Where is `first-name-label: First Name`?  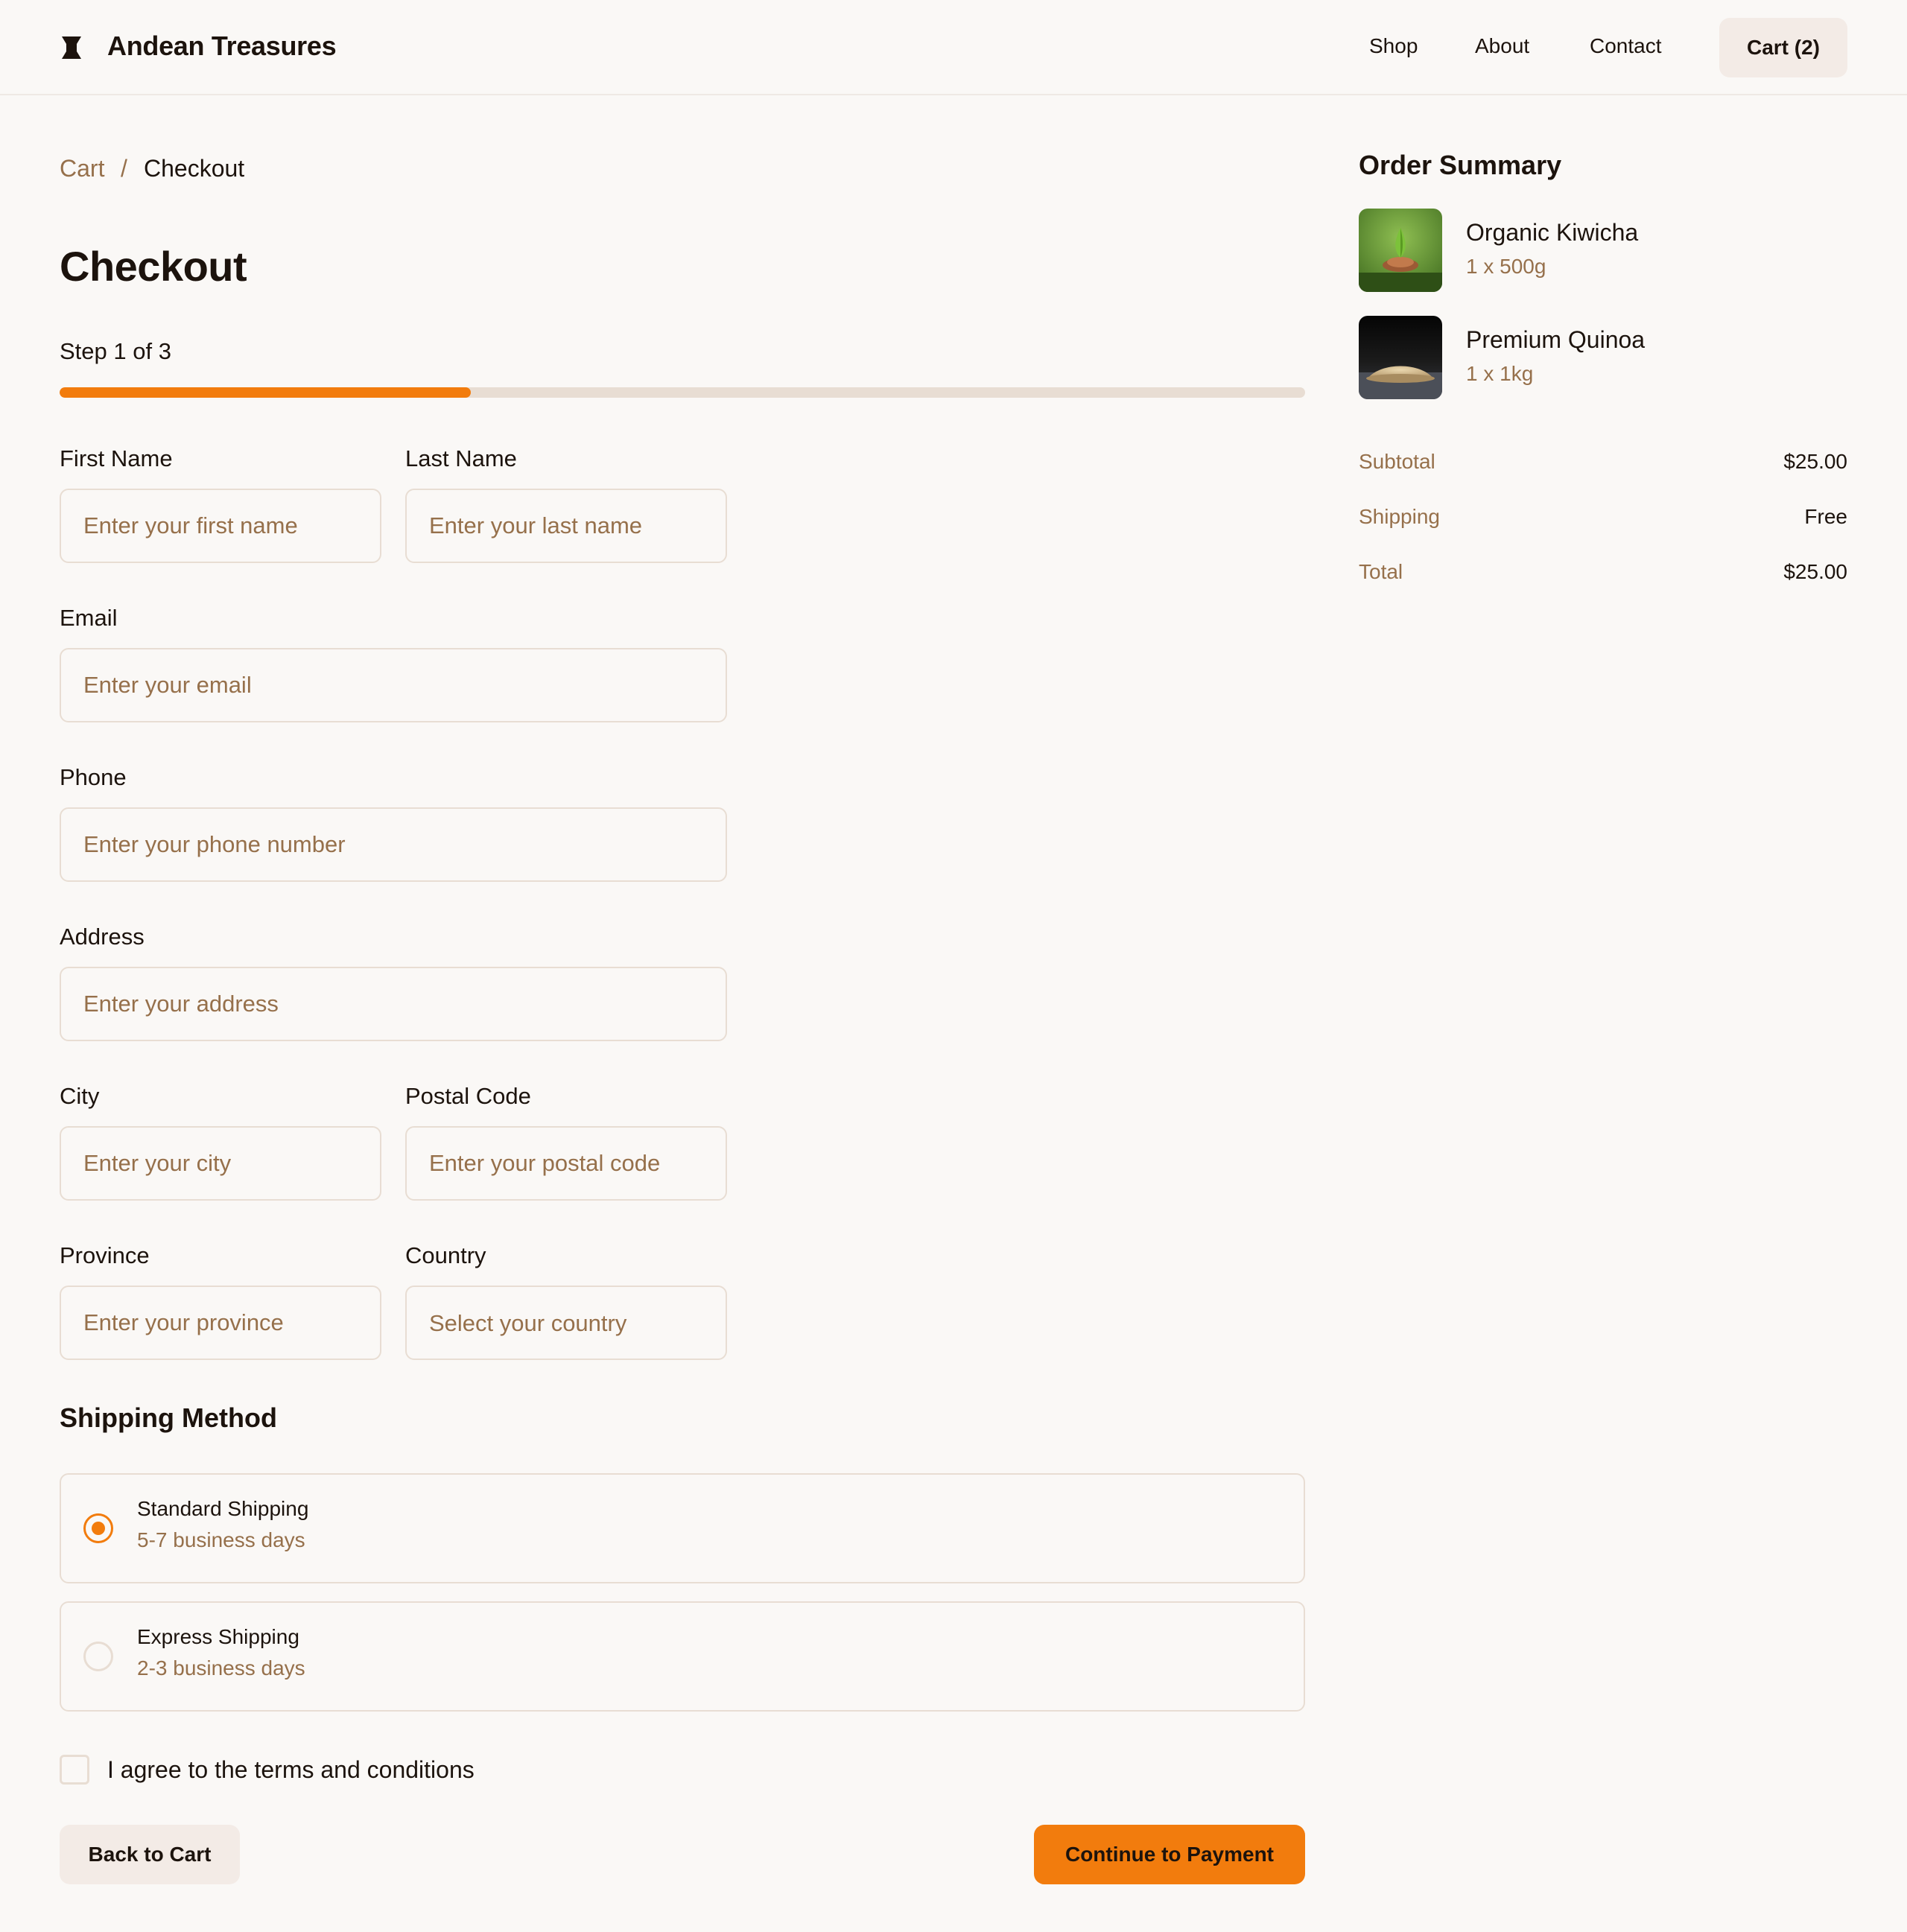 first-name-label: First Name is located at coordinates (116, 458).